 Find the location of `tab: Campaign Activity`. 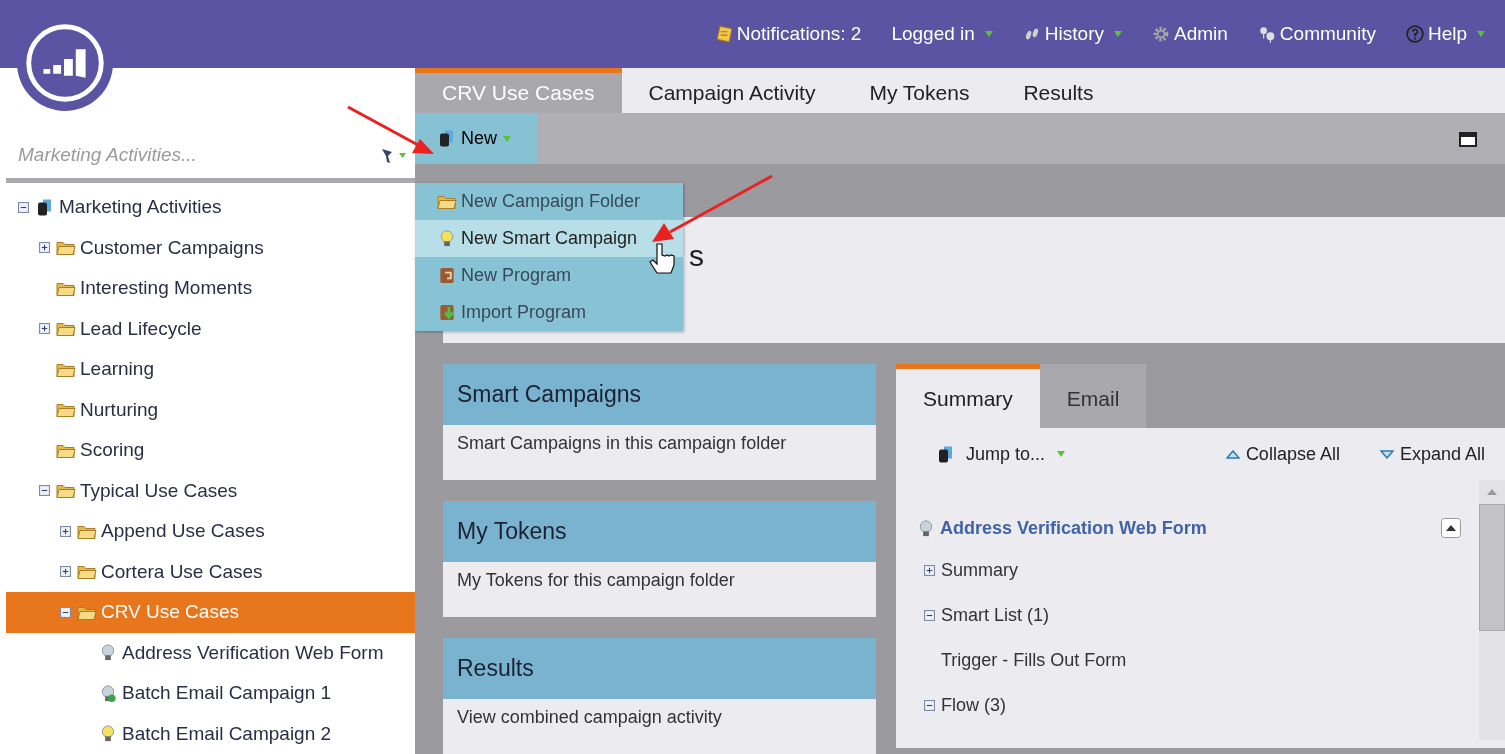

tab: Campaign Activity is located at coordinates (732, 90).